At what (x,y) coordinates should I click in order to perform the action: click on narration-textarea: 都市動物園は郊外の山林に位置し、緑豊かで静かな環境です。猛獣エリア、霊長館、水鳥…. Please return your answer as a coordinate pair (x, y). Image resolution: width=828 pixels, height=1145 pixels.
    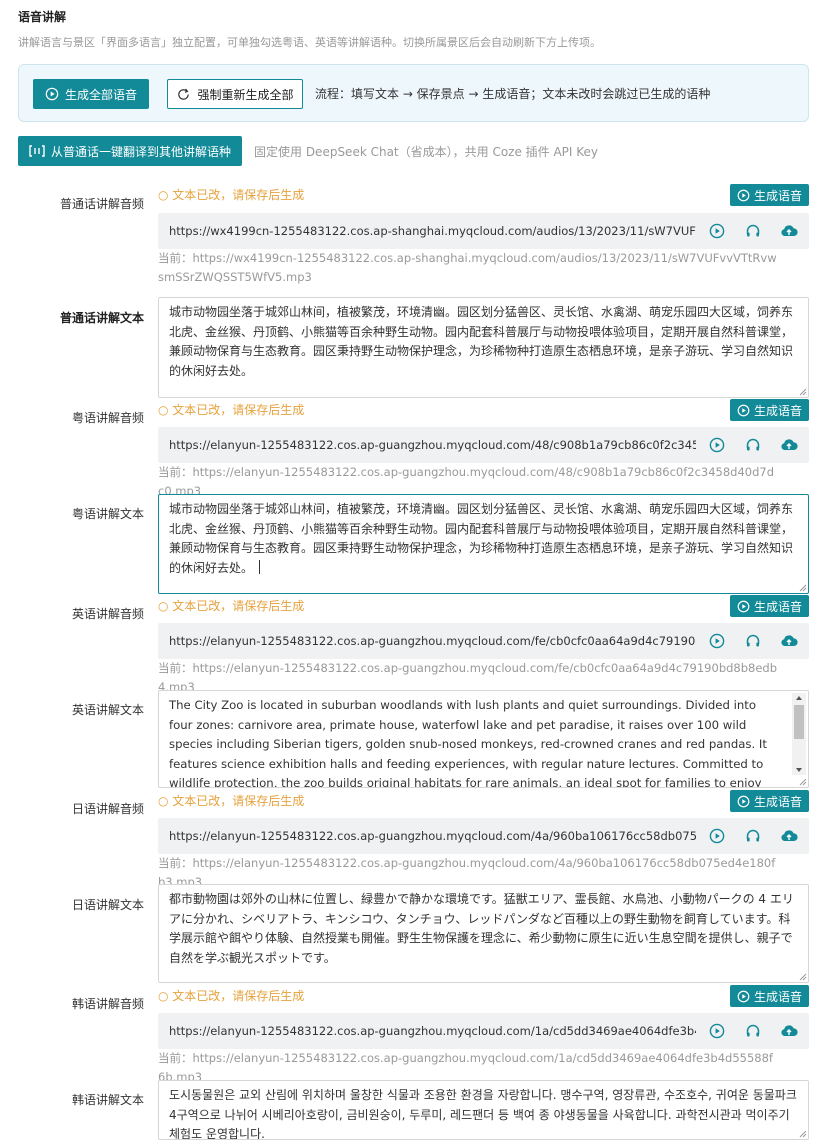
    Looking at the image, I should click on (483, 933).